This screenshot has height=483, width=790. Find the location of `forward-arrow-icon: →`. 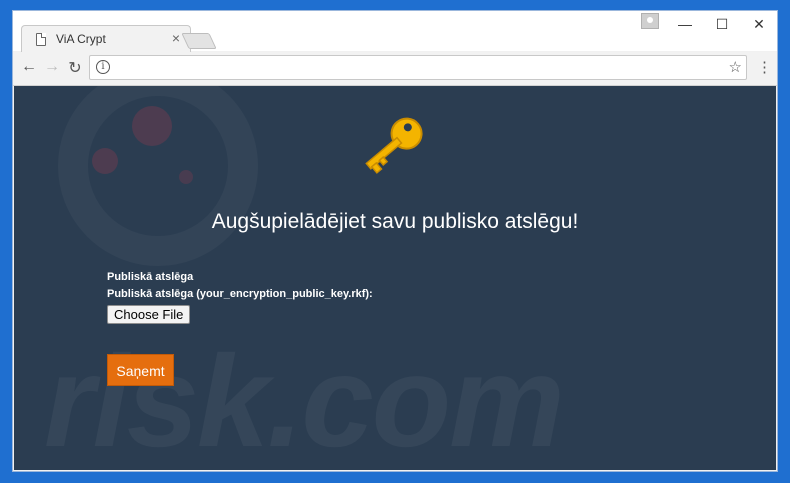

forward-arrow-icon: → is located at coordinates (52, 67).